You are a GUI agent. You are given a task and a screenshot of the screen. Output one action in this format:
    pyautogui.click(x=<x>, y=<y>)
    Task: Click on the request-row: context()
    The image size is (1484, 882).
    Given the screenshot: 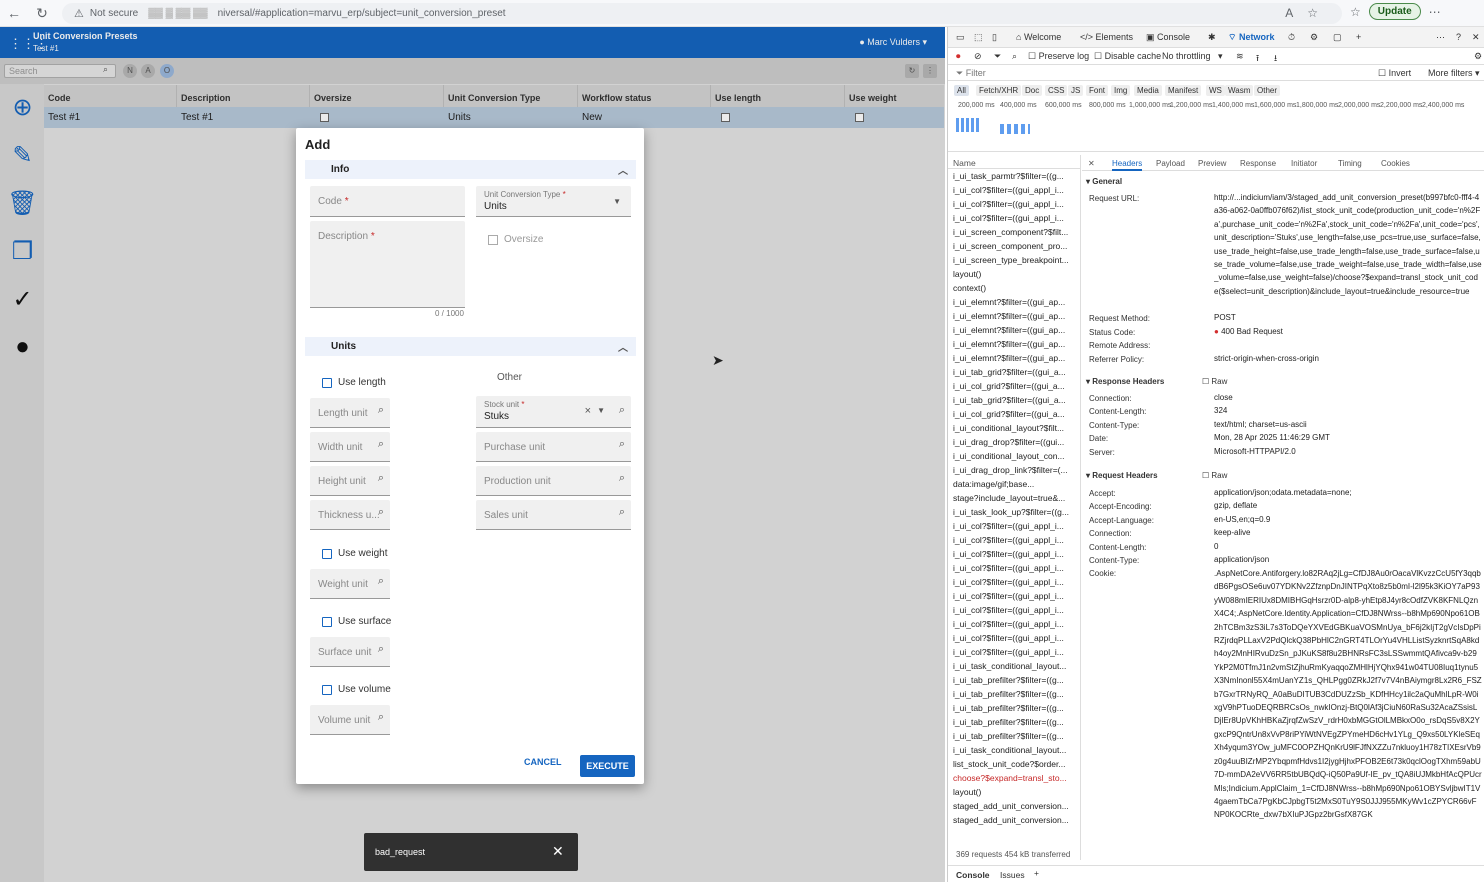 What is the action you would take?
    pyautogui.click(x=1014, y=288)
    